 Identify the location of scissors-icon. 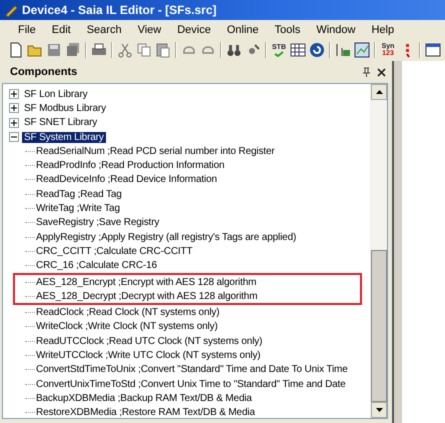
(125, 50).